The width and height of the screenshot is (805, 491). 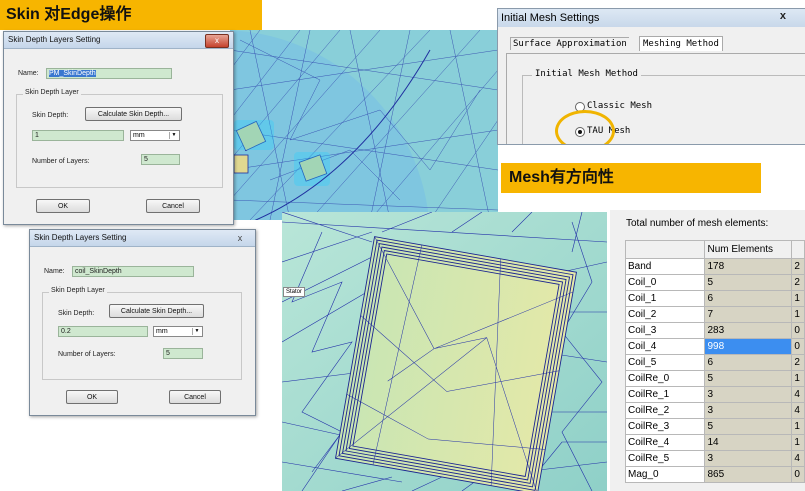 I want to click on row-tail-cell: 0, so click(x=798, y=346).